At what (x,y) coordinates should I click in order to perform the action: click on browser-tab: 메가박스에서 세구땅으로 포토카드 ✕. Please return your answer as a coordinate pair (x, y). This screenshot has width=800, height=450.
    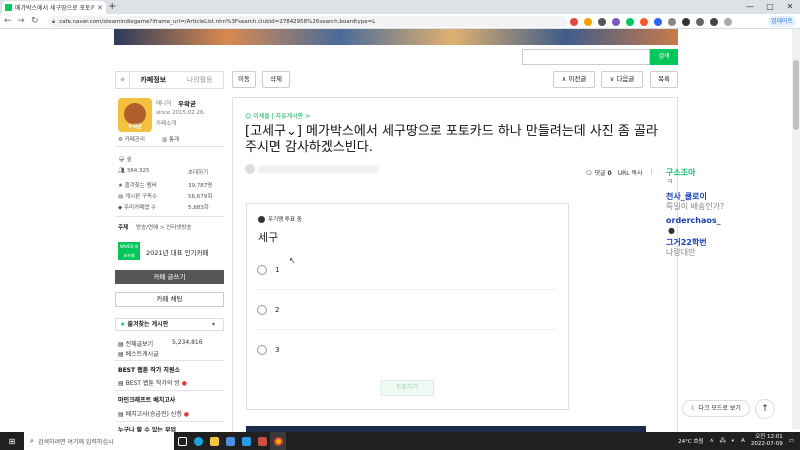
    Looking at the image, I should click on (54, 7).